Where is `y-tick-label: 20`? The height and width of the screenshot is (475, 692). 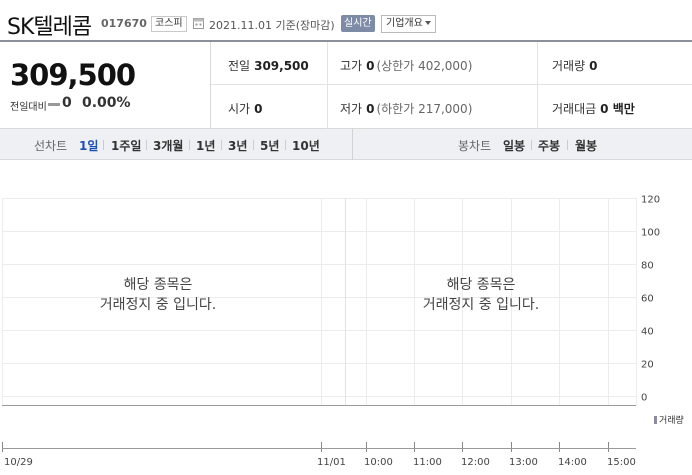 y-tick-label: 20 is located at coordinates (647, 365).